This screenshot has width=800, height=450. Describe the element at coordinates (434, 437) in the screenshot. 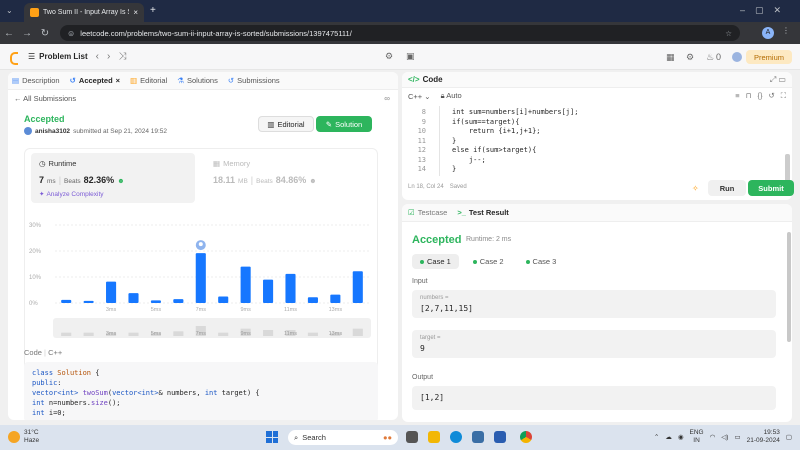

I see `file-explorer-icon` at that location.